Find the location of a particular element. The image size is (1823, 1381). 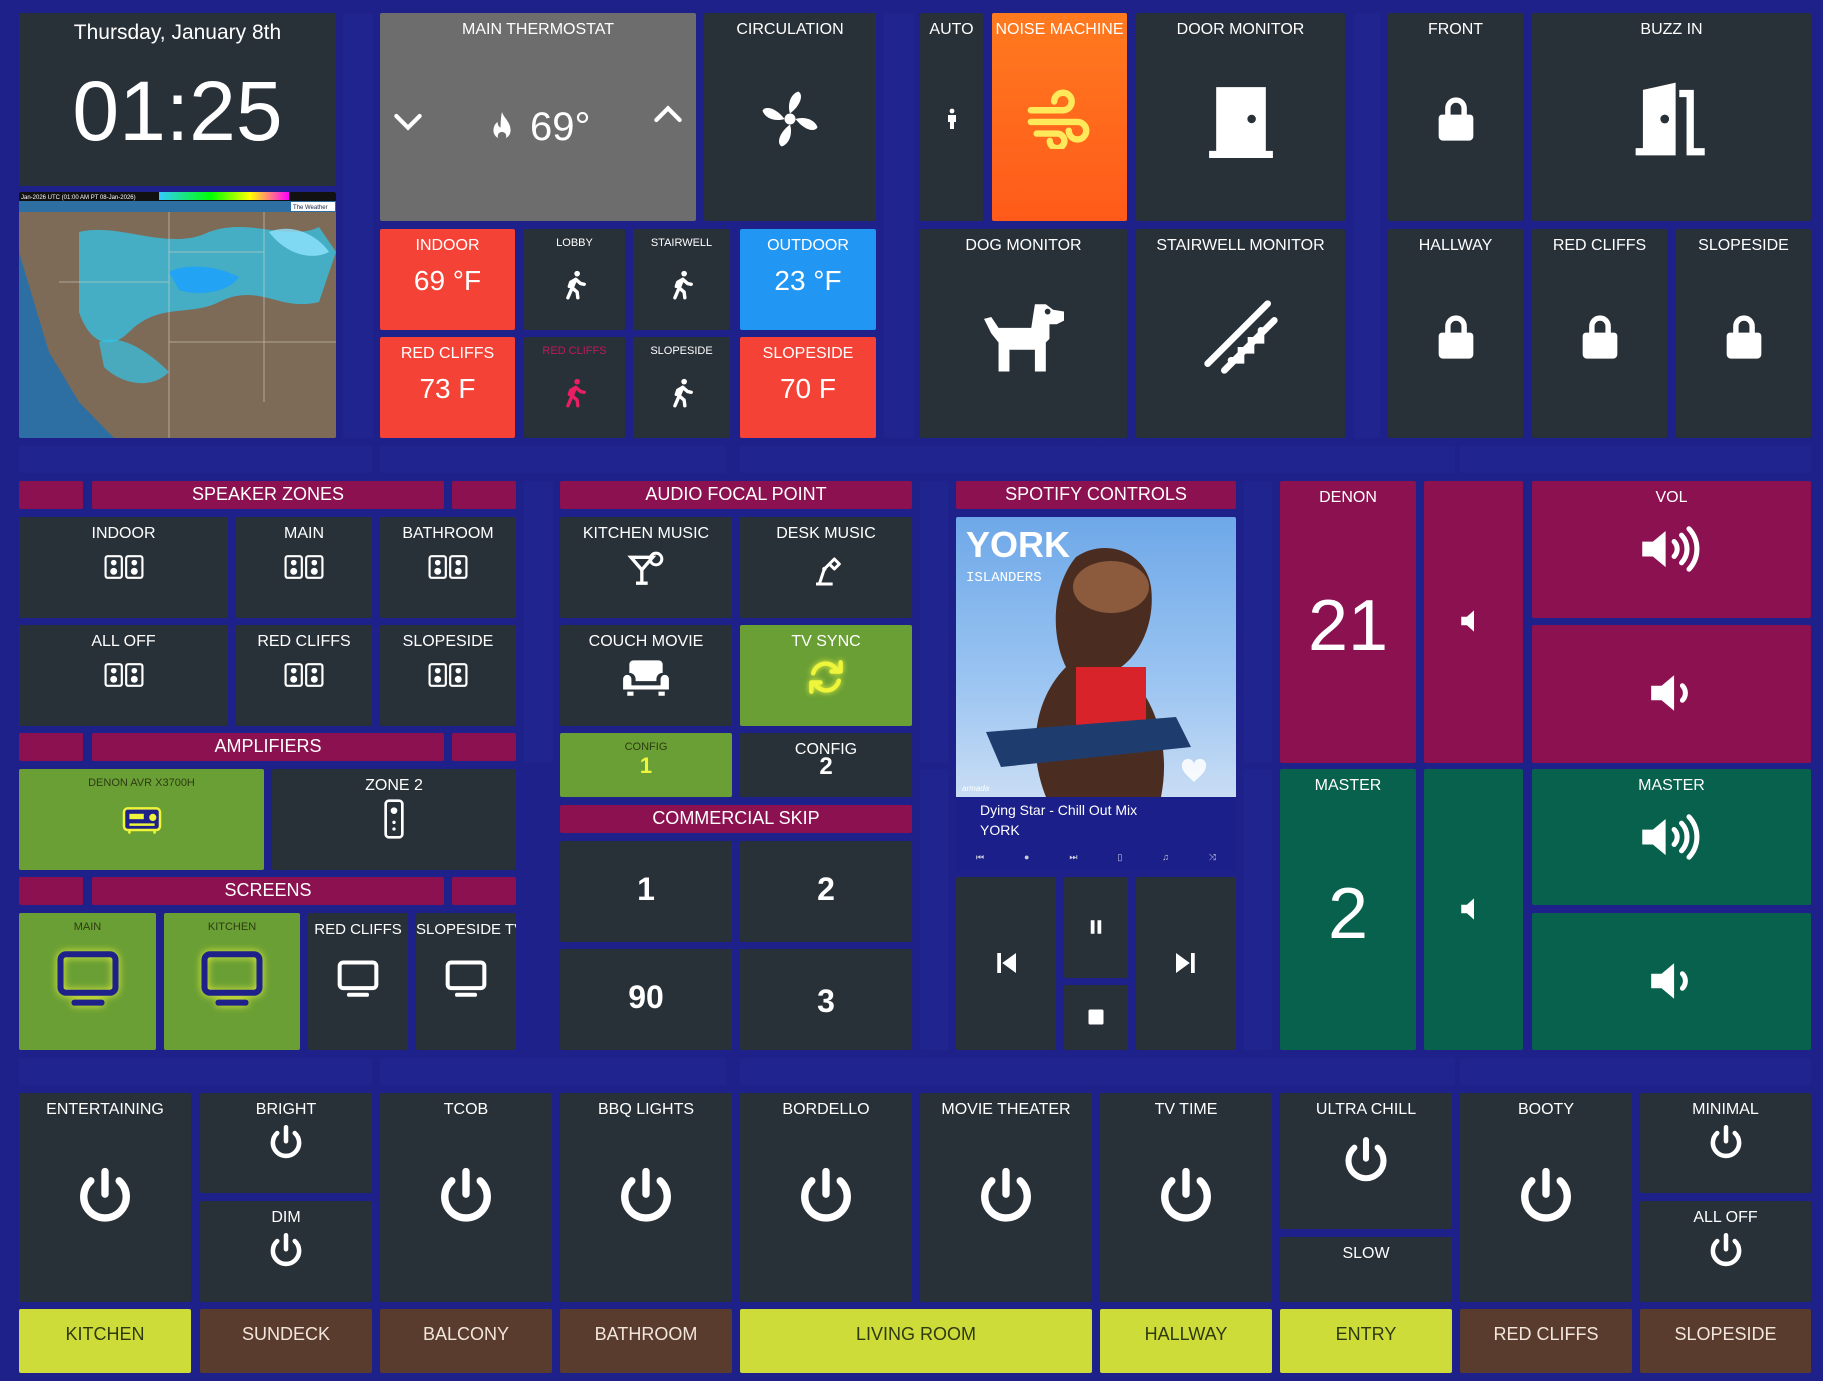

scene-entertaining: ENTERTAINING is located at coordinates (105, 1197).